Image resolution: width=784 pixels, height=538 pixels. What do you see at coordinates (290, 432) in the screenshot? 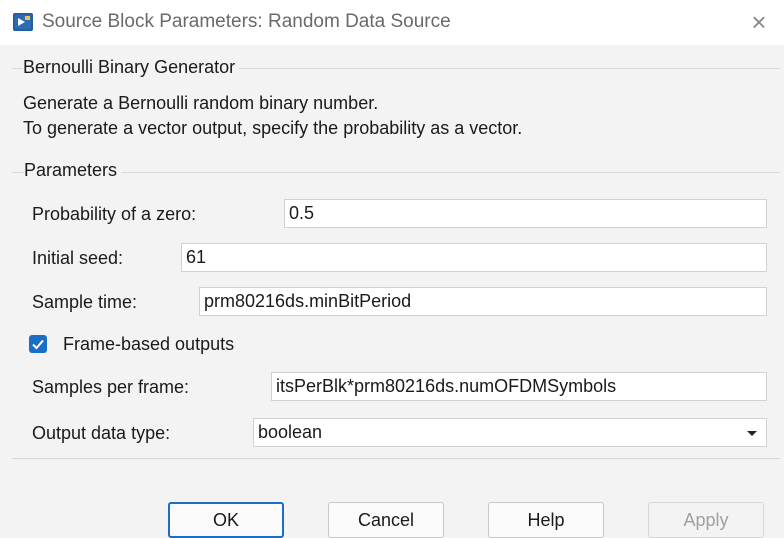
I see `output-type-value: boolean` at bounding box center [290, 432].